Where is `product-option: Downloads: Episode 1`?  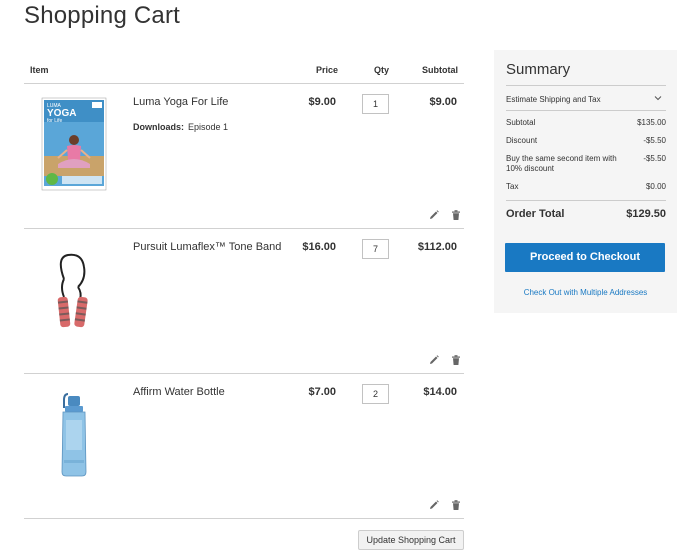 product-option: Downloads: Episode 1 is located at coordinates (180, 127).